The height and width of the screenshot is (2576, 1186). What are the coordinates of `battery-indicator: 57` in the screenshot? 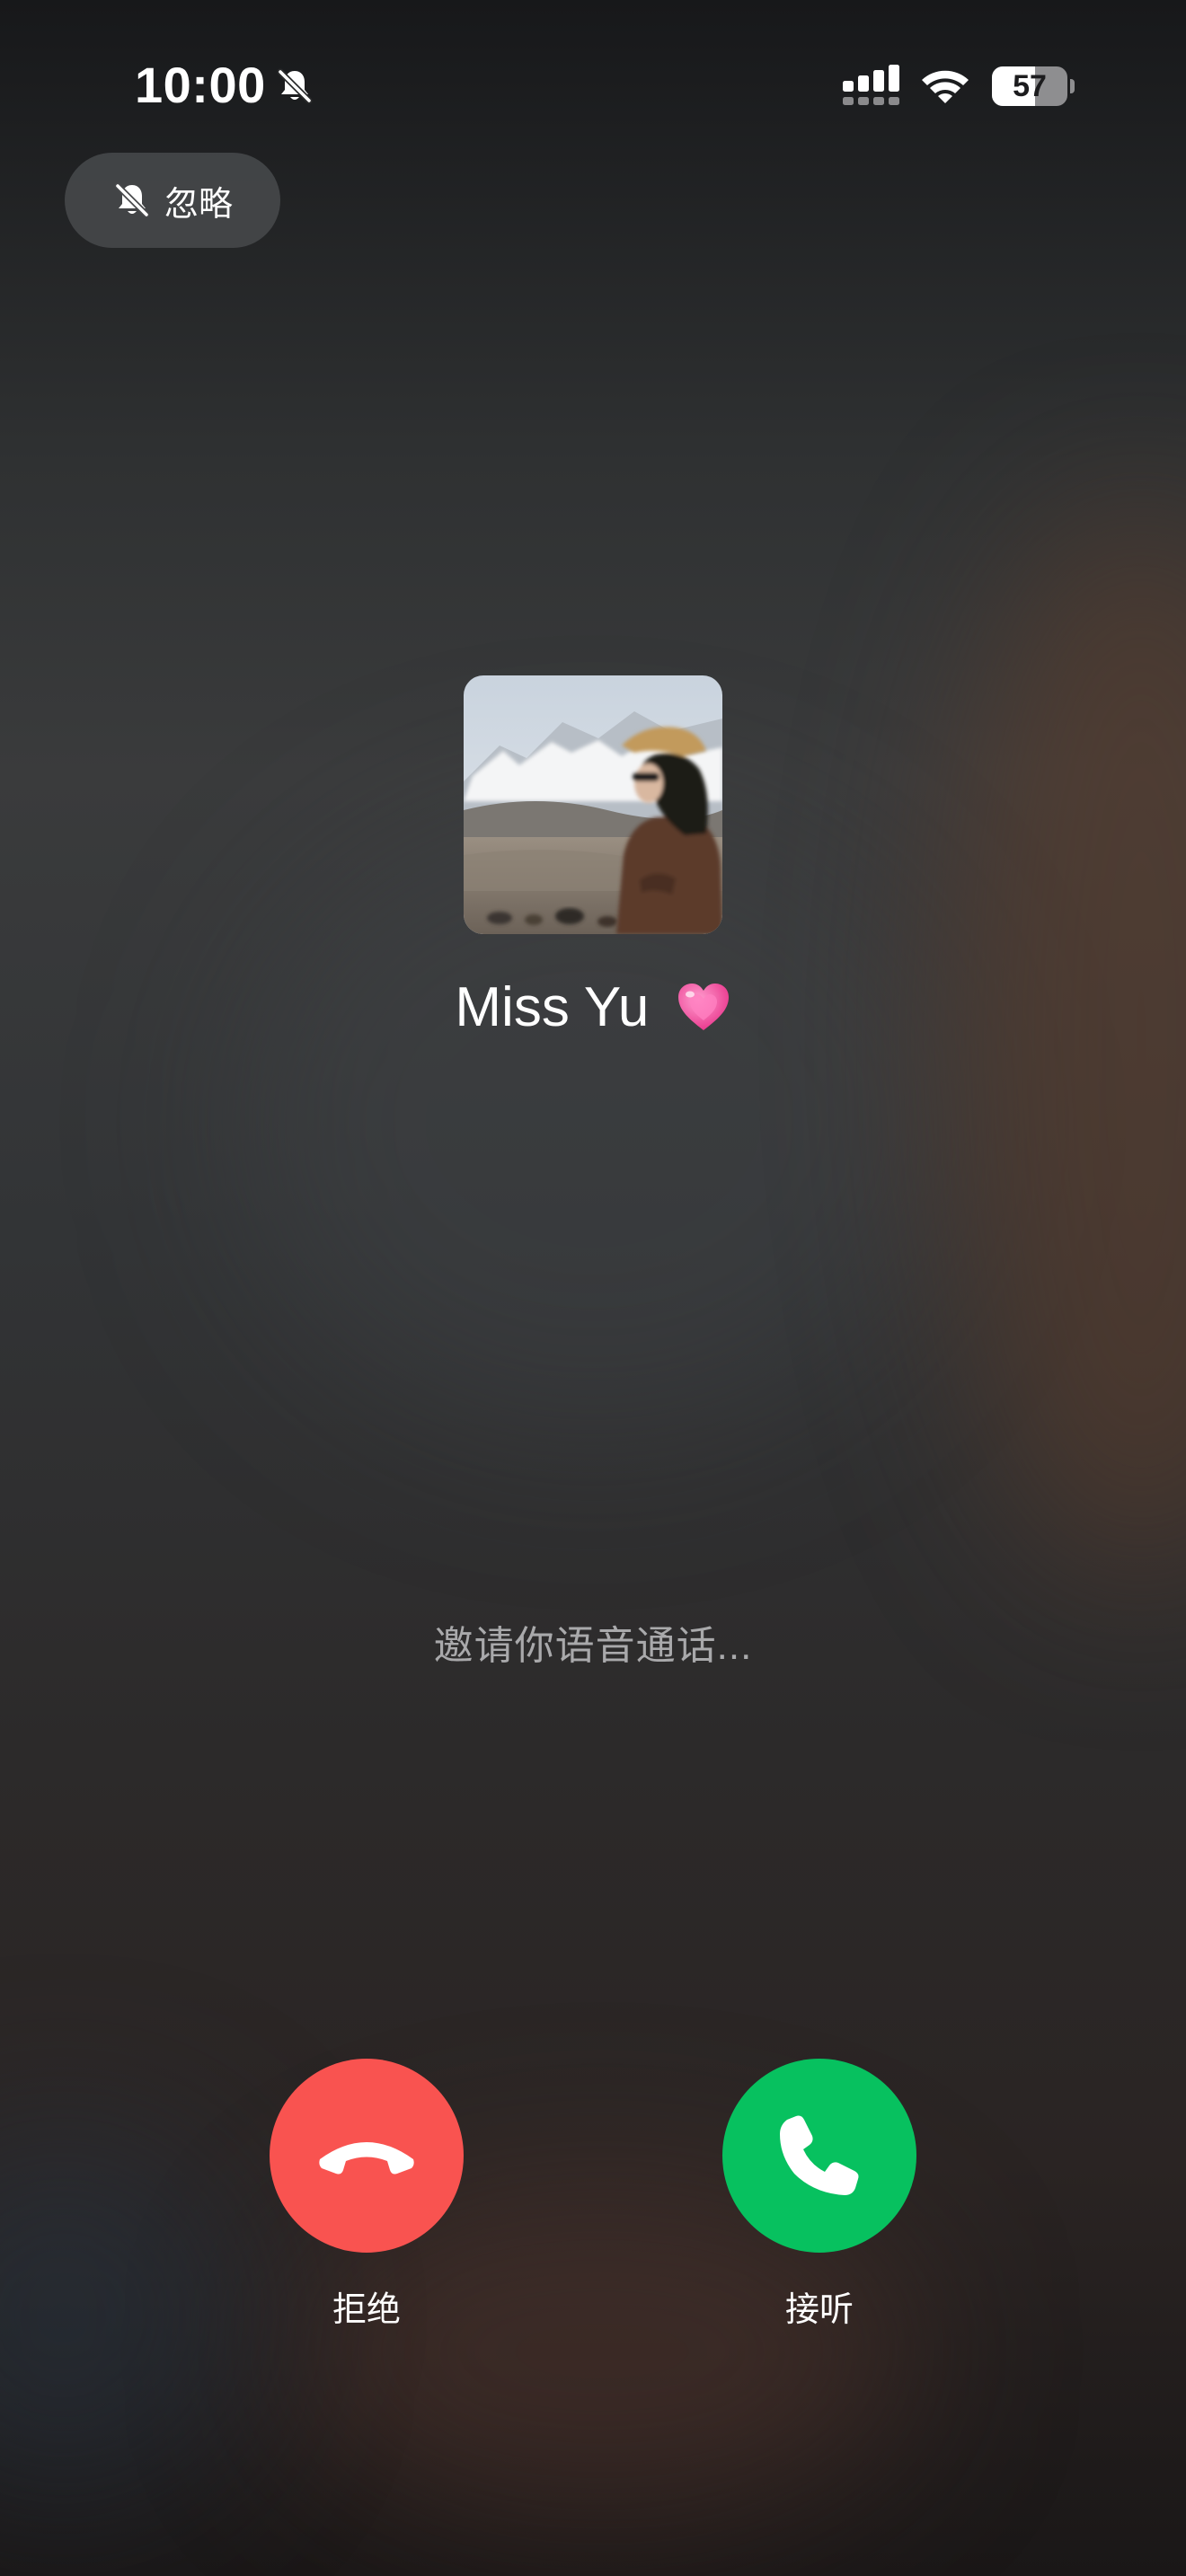 It's located at (1033, 86).